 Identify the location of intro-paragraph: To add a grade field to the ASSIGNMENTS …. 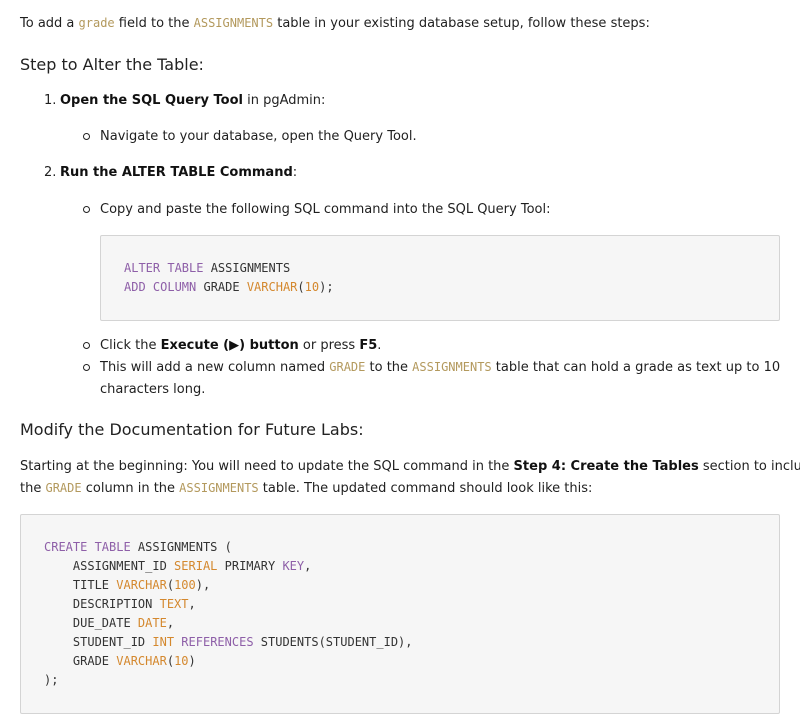
(335, 23).